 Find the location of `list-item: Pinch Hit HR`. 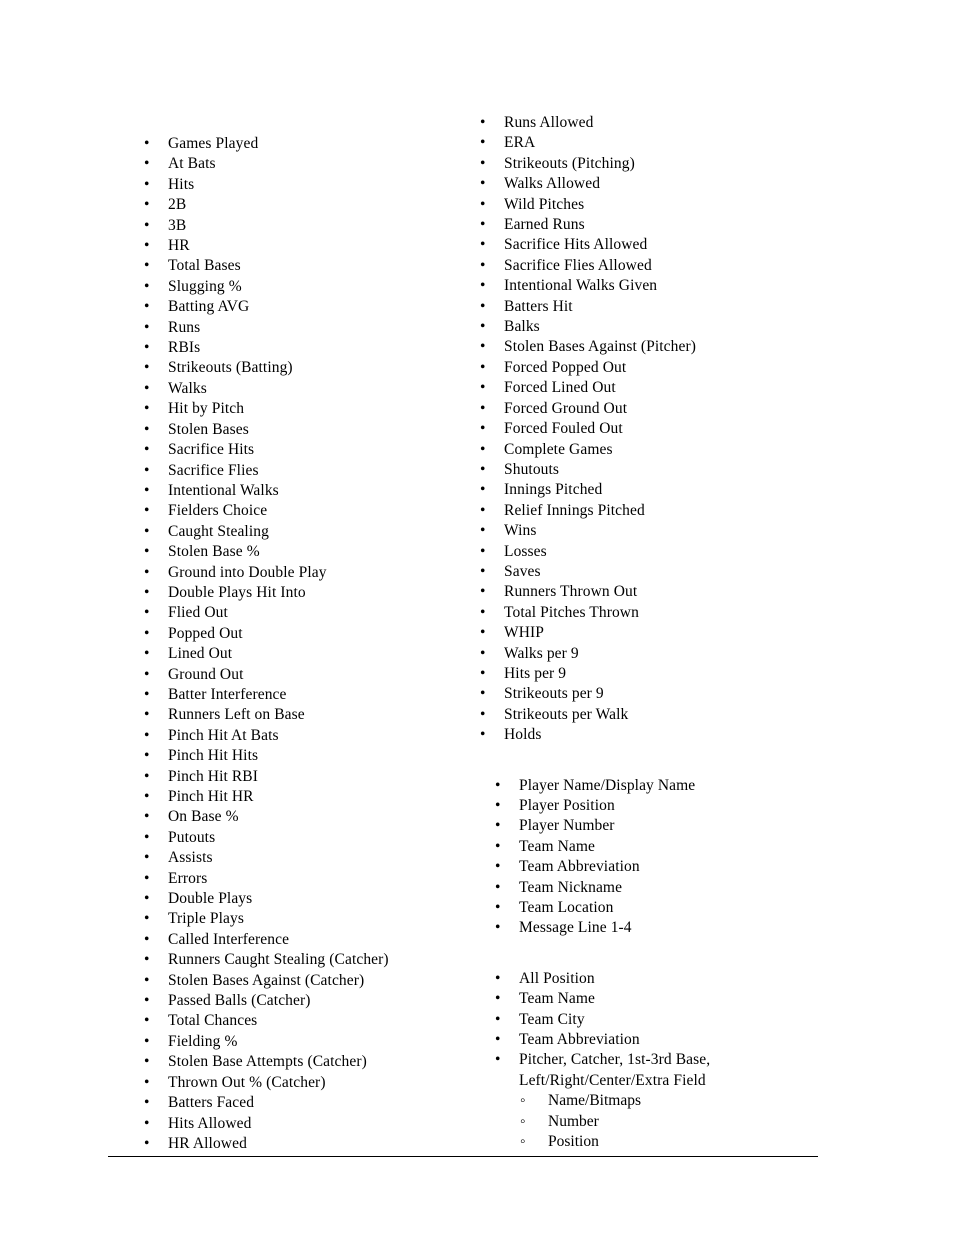

list-item: Pinch Hit HR is located at coordinates (309, 797).